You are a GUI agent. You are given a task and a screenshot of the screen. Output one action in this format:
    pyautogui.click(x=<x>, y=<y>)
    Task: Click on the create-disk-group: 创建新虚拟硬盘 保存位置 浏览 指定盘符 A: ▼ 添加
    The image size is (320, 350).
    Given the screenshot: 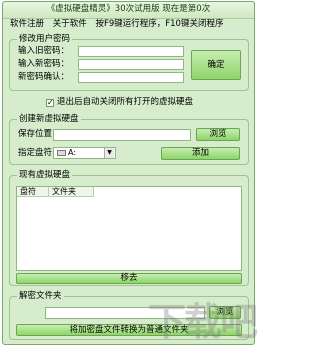 What is the action you would take?
    pyautogui.click(x=129, y=139)
    